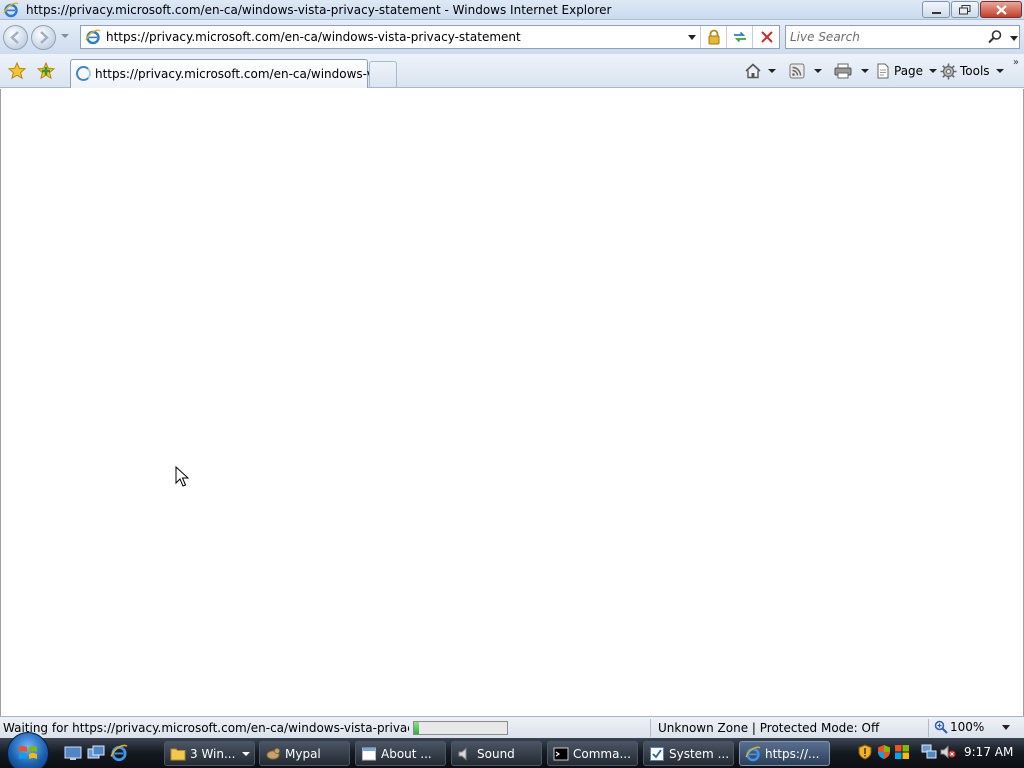 The width and height of the screenshot is (1024, 768). I want to click on zoom-icon, so click(941, 727).